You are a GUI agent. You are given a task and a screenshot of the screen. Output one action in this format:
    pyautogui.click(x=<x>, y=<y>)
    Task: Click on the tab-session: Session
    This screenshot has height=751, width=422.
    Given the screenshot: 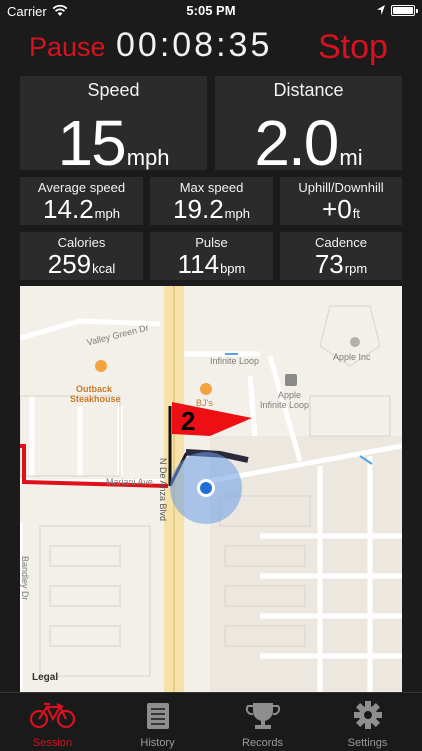 What is the action you would take?
    pyautogui.click(x=52, y=722)
    